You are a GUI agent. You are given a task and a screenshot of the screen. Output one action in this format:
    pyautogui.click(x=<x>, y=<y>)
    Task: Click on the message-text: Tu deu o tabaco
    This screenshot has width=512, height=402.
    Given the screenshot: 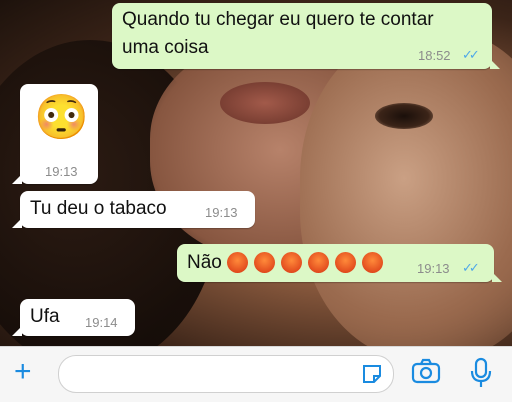 What is the action you would take?
    pyautogui.click(x=98, y=208)
    